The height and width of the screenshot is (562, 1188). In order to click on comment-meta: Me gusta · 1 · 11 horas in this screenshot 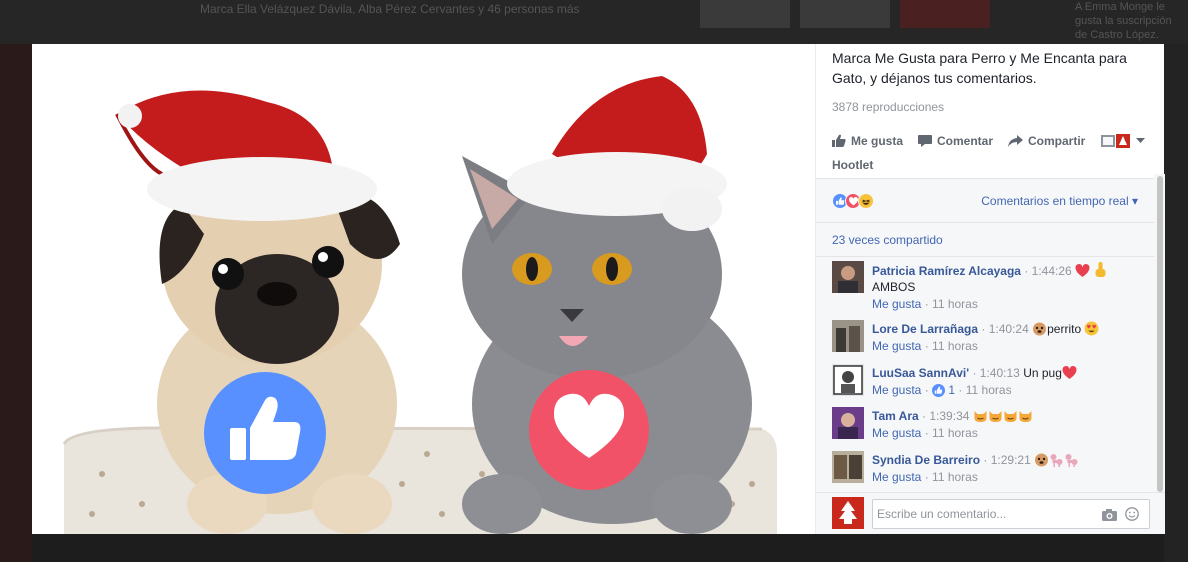, I will do `click(942, 390)`.